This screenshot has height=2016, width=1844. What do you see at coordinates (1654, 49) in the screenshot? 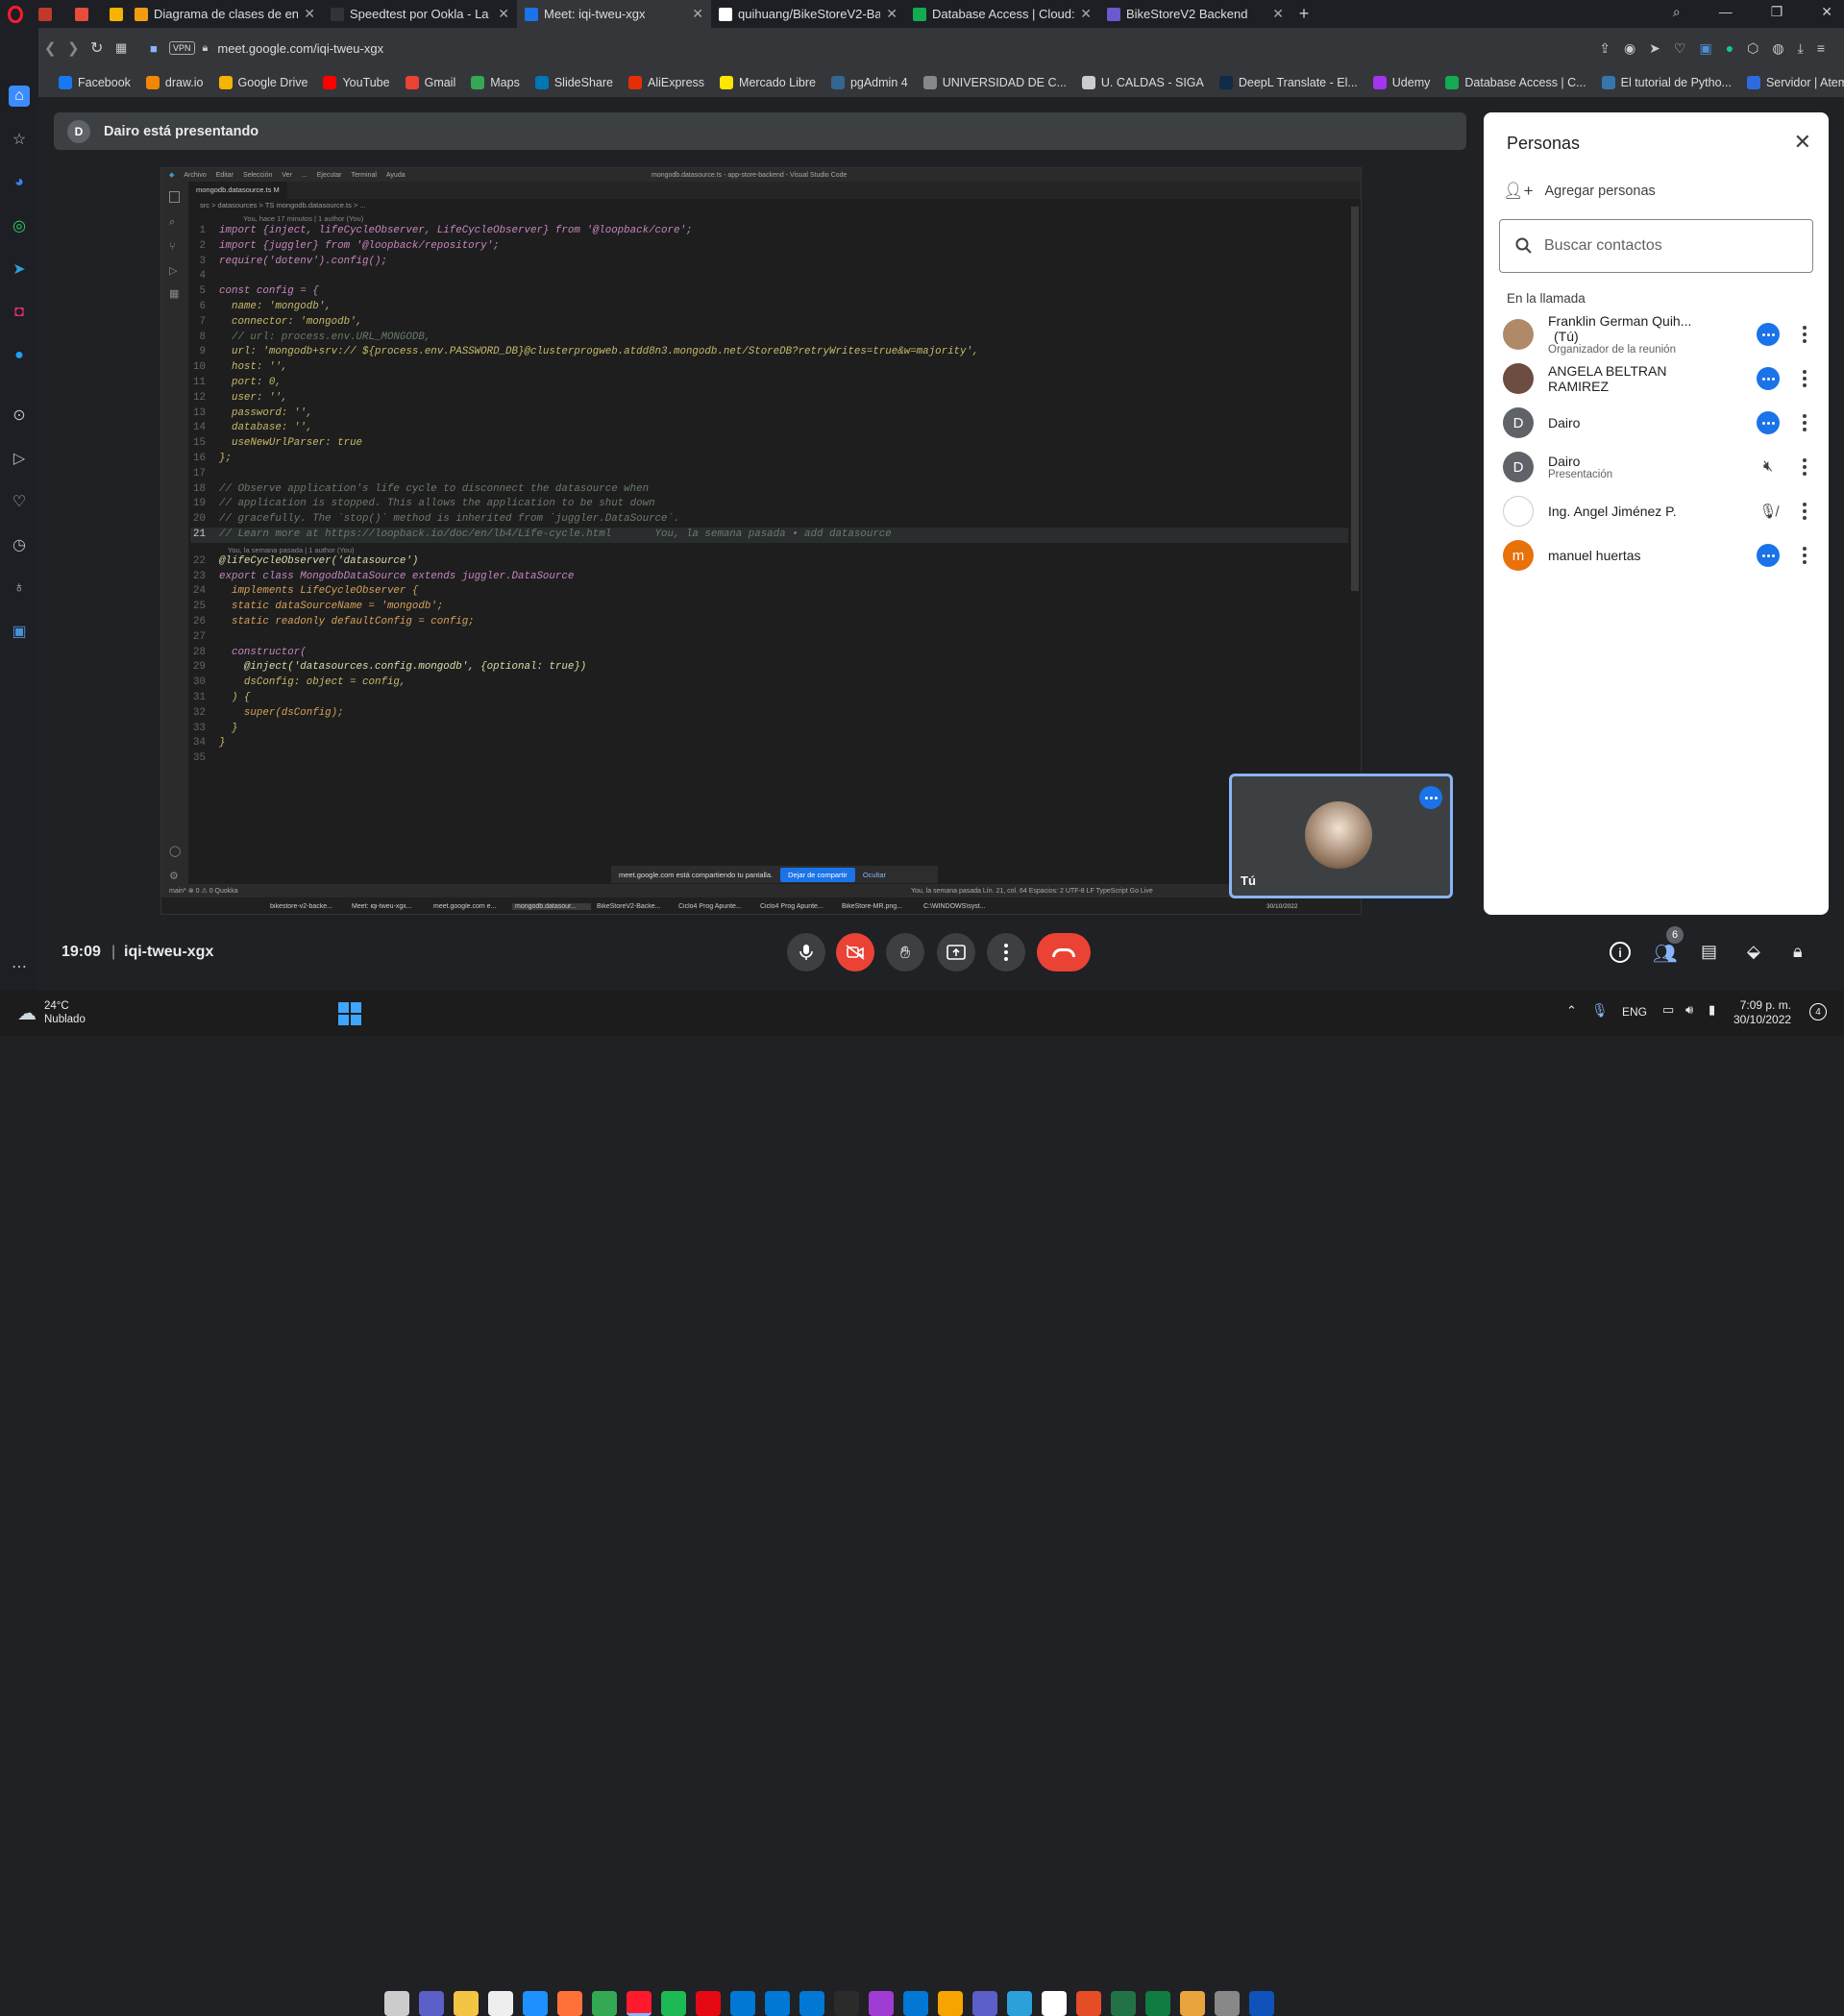
I see `send-icon: ➤` at bounding box center [1654, 49].